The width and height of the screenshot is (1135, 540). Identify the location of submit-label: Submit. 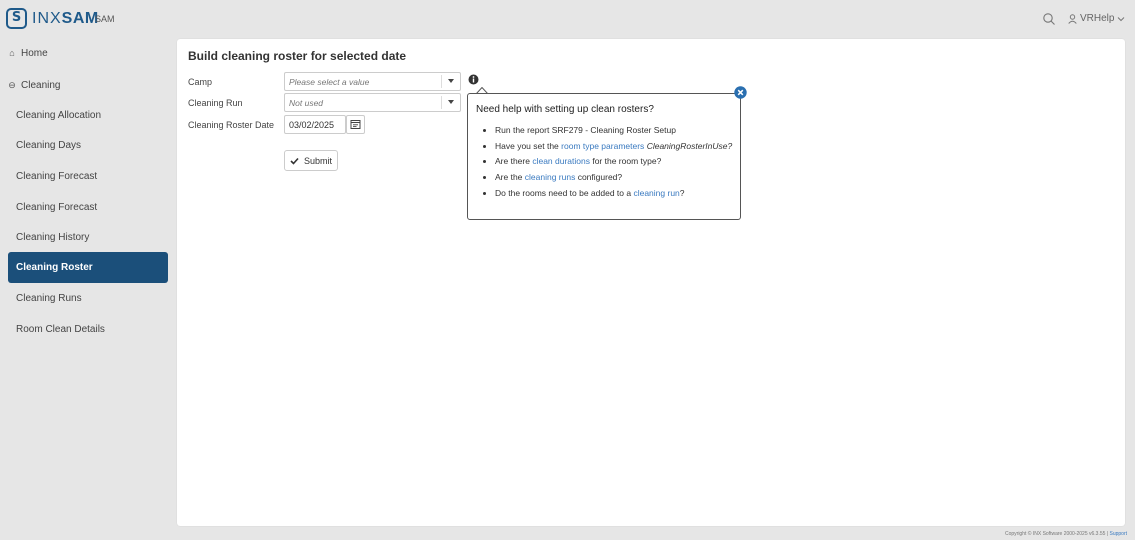
(317, 160).